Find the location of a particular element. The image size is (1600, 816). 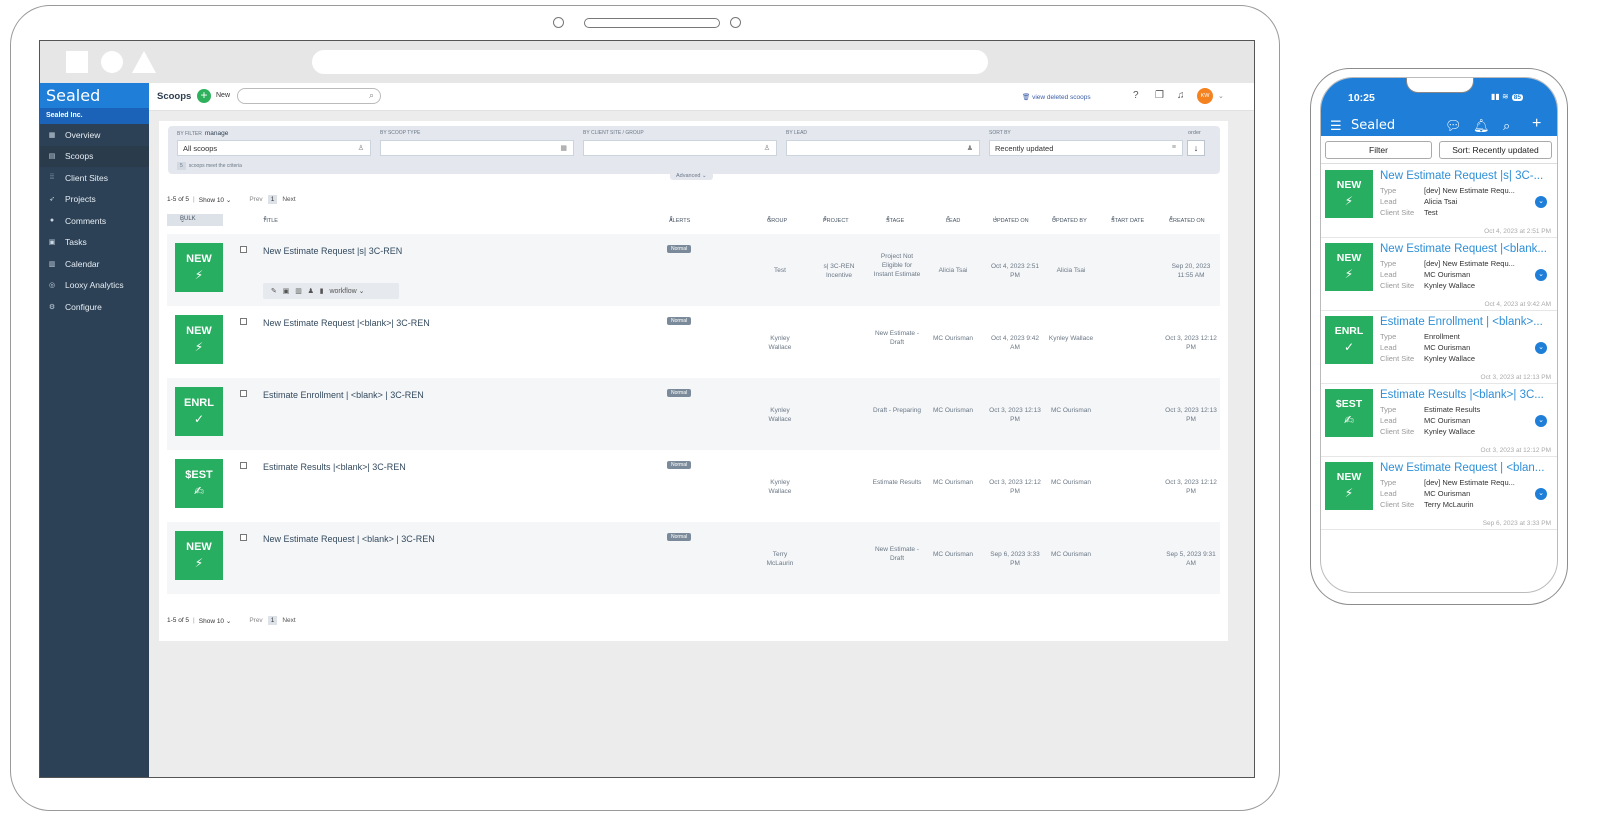

chat-icon: 💬︎ is located at coordinates (1453, 126).